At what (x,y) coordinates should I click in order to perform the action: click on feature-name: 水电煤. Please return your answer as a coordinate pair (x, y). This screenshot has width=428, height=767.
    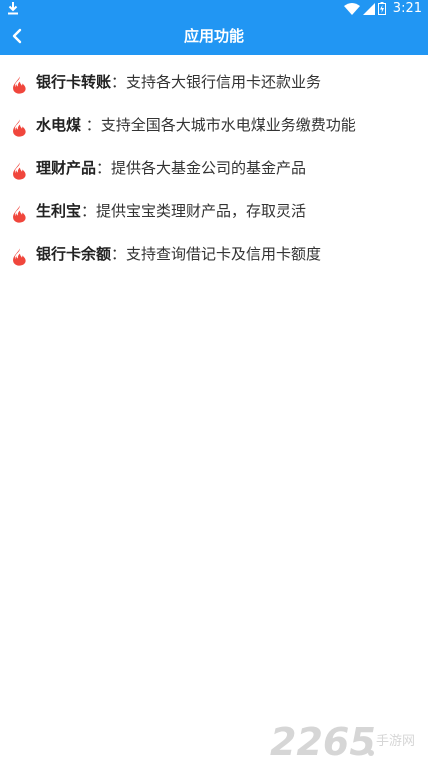
    Looking at the image, I should click on (59, 125).